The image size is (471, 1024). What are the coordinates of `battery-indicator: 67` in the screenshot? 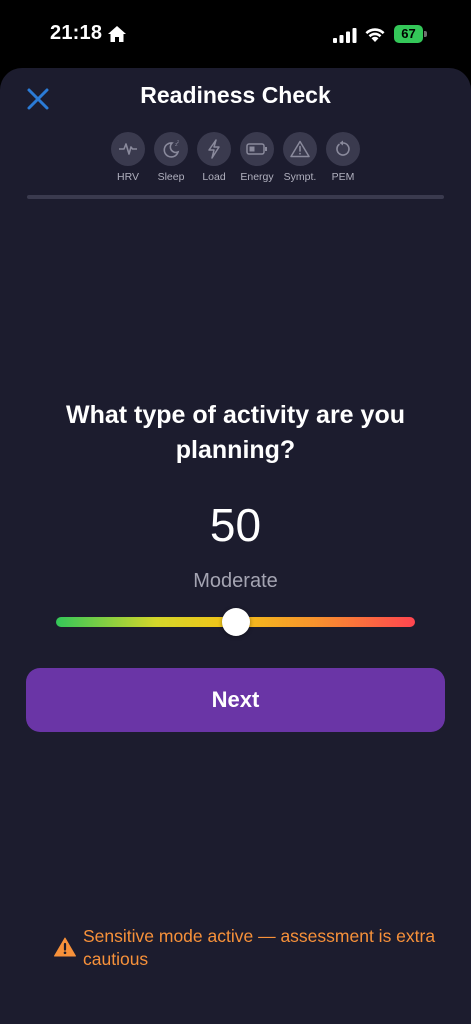 It's located at (411, 34).